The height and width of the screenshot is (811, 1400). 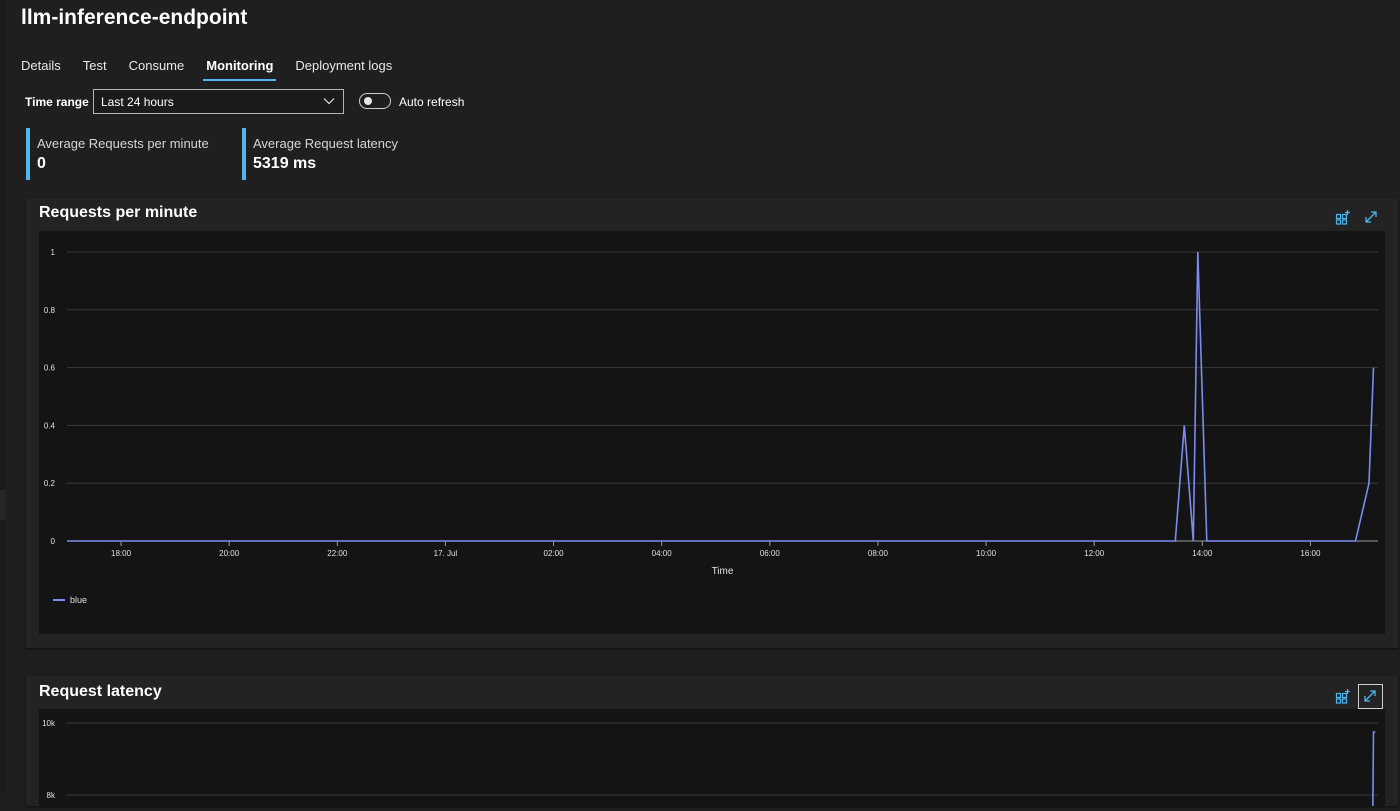 I want to click on tab-monitoring: Monitoring, so click(x=240, y=69).